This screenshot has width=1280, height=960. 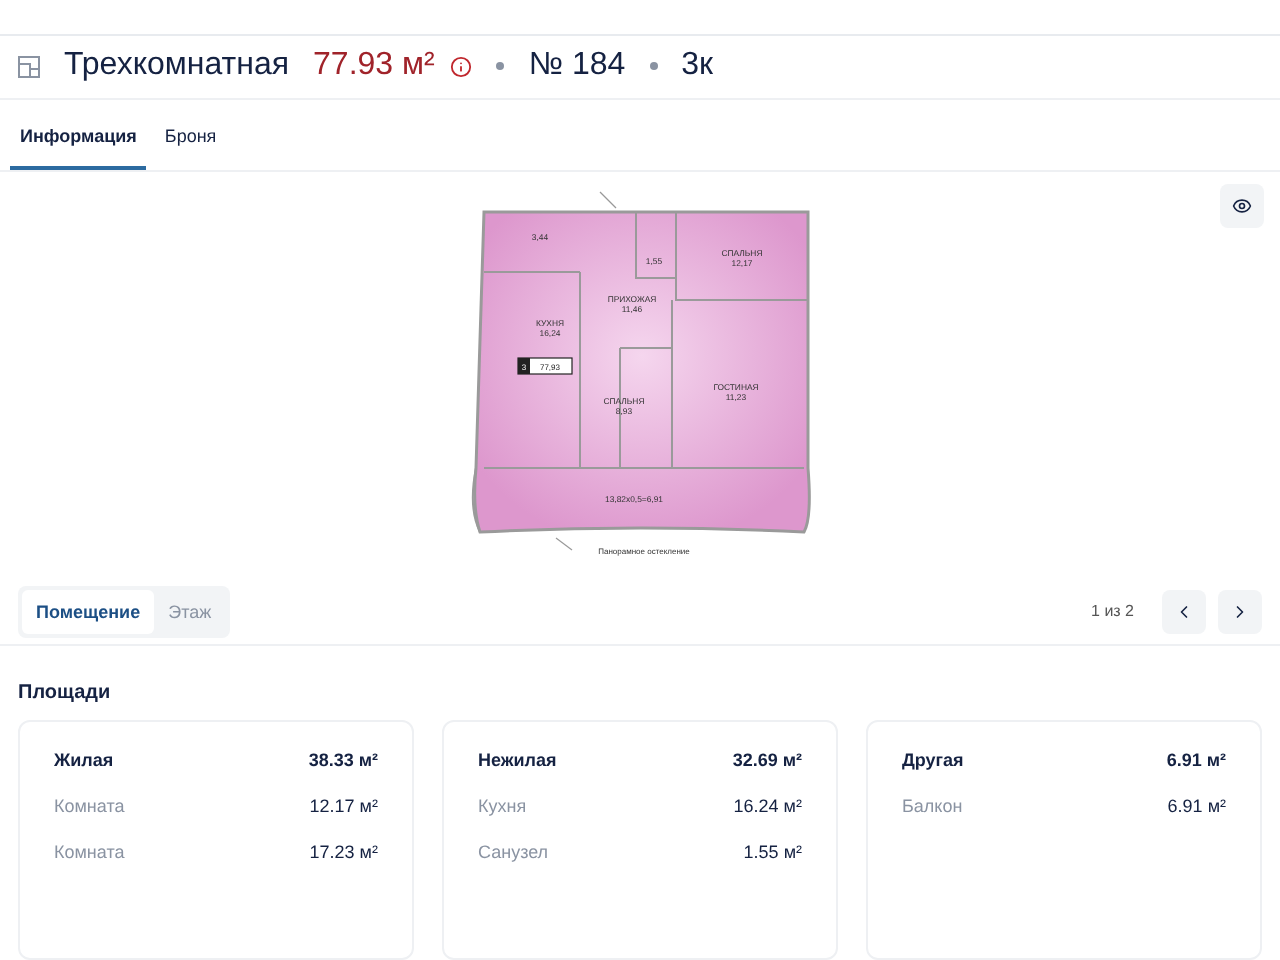 I want to click on room-area: 6.91 м², so click(x=1196, y=806).